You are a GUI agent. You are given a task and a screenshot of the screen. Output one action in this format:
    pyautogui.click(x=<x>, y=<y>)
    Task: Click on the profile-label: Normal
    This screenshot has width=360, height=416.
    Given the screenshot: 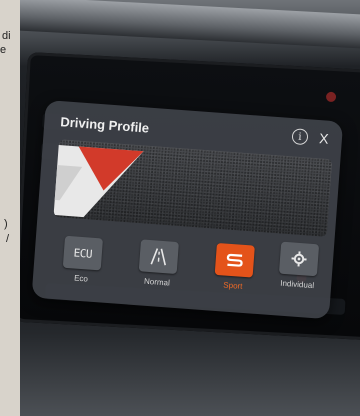 What is the action you would take?
    pyautogui.click(x=157, y=282)
    